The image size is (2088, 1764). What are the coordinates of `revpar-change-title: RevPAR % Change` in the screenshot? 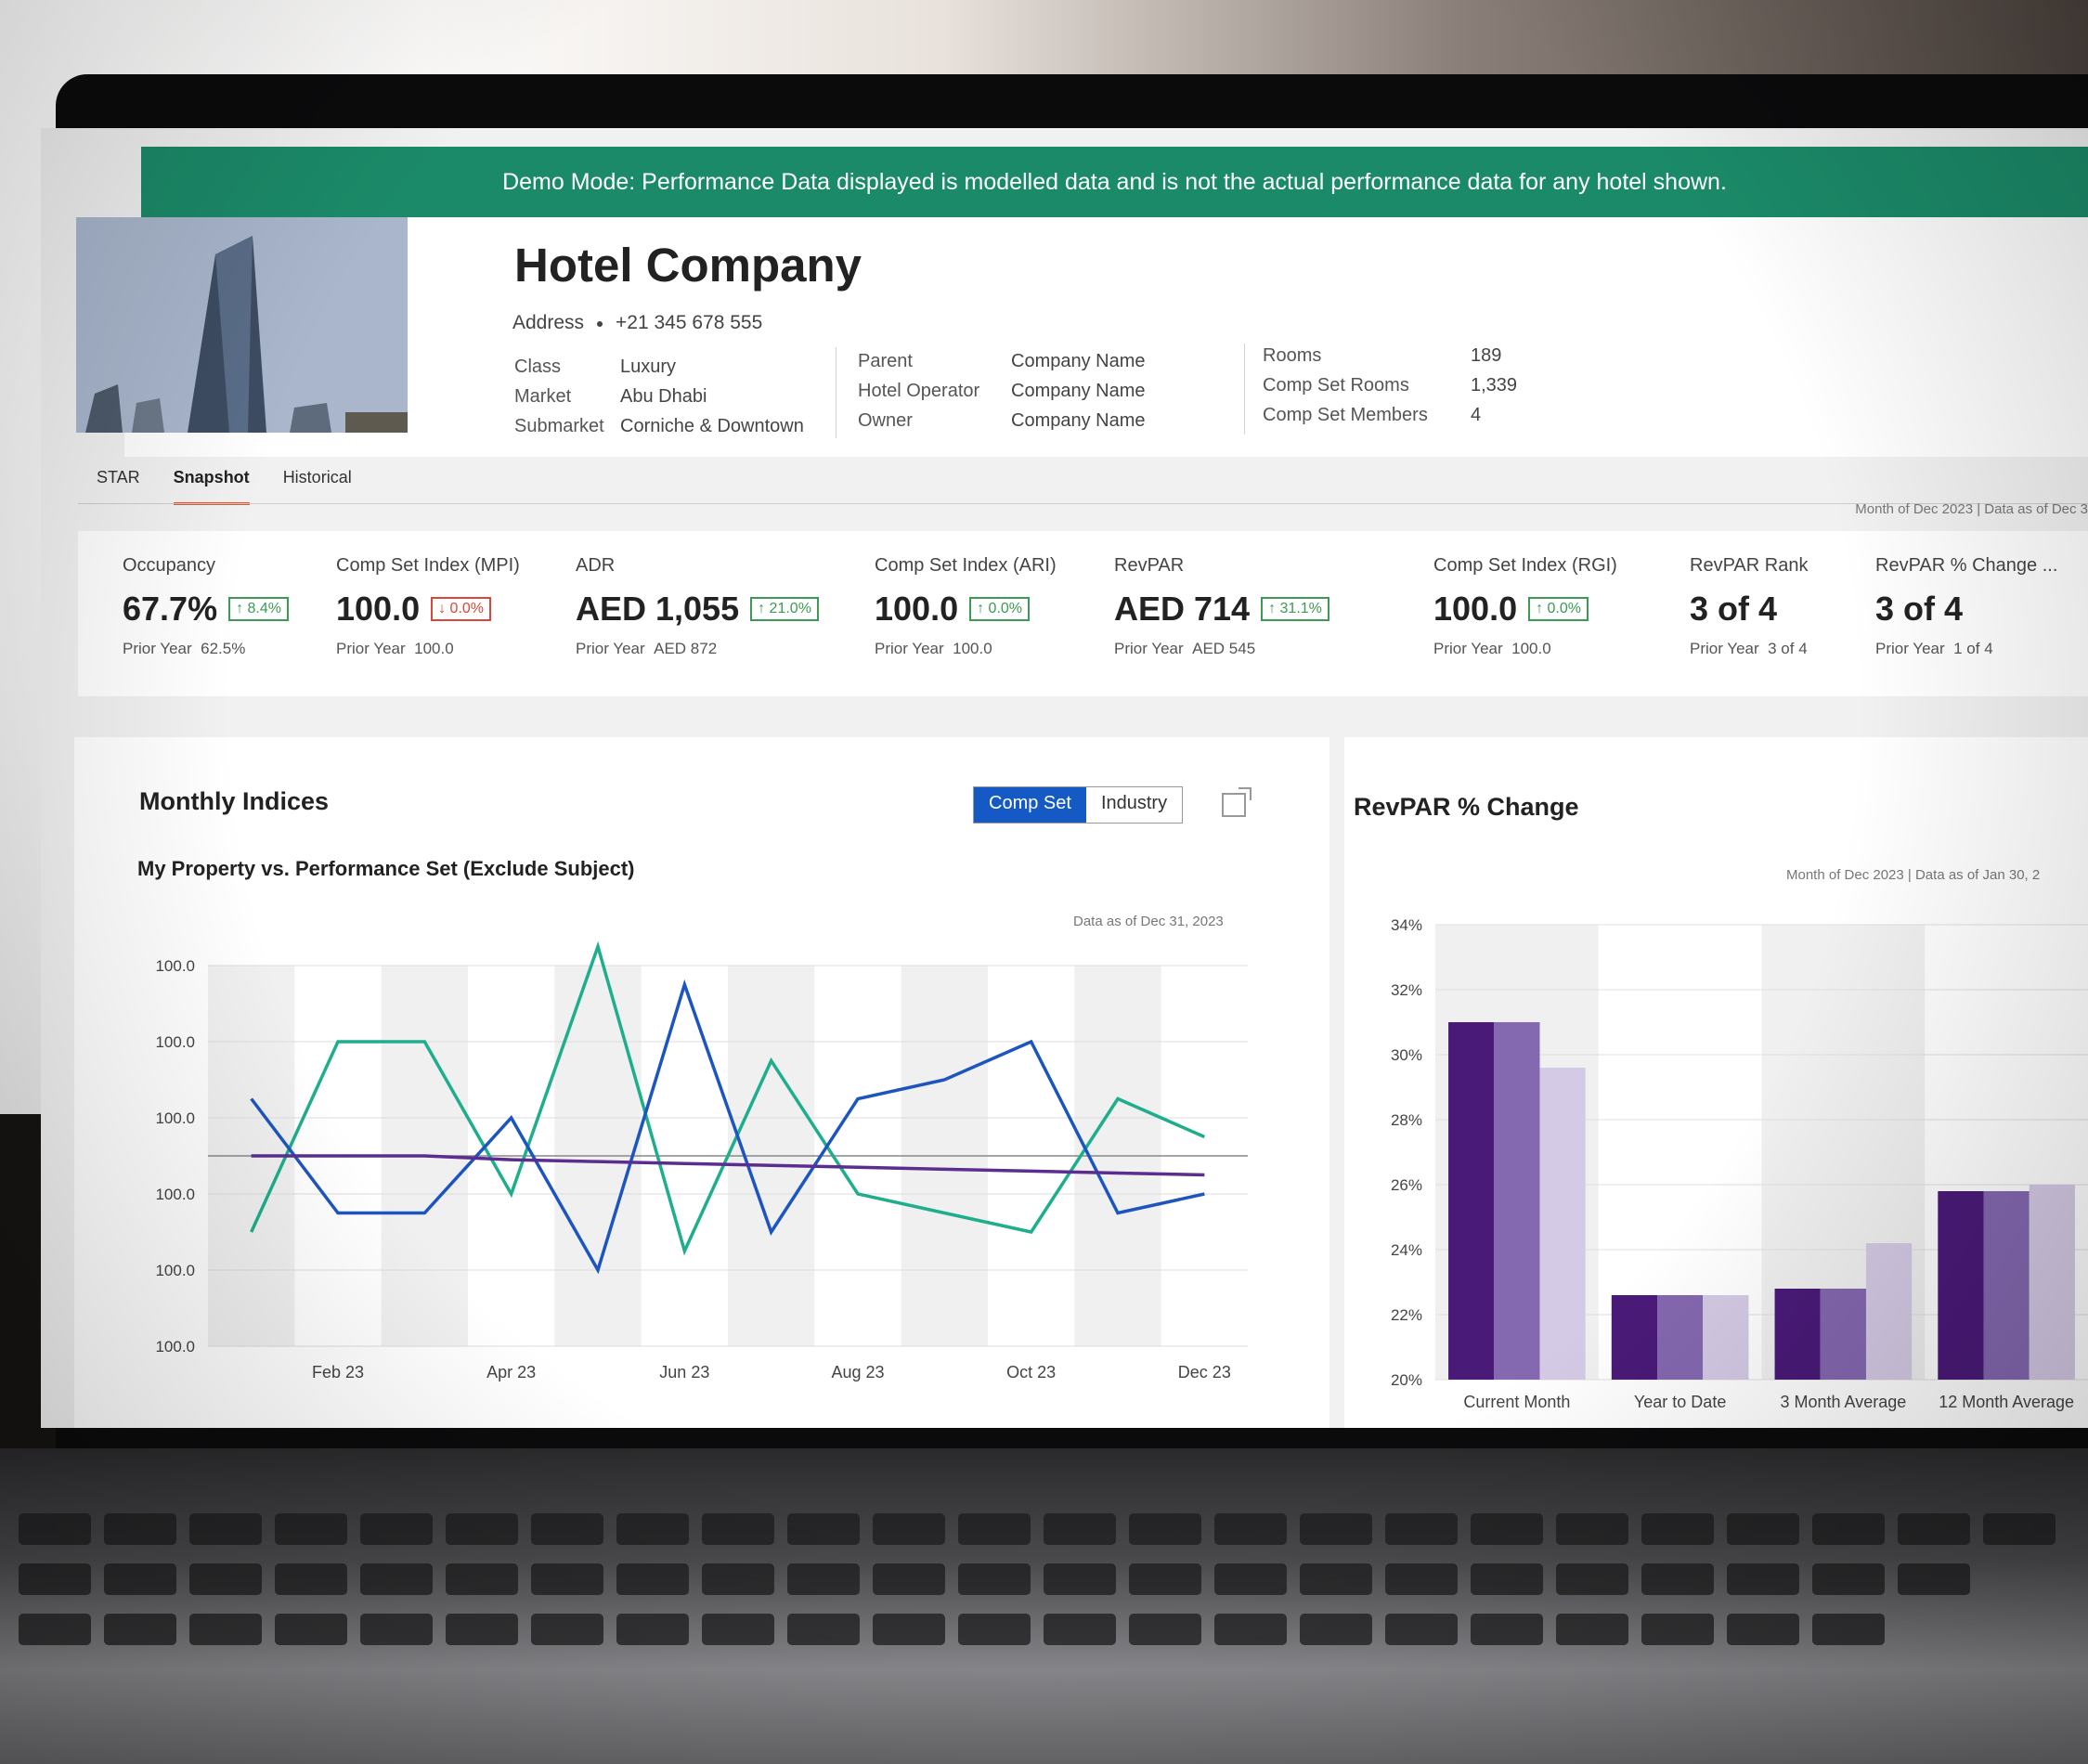 It's located at (1466, 807).